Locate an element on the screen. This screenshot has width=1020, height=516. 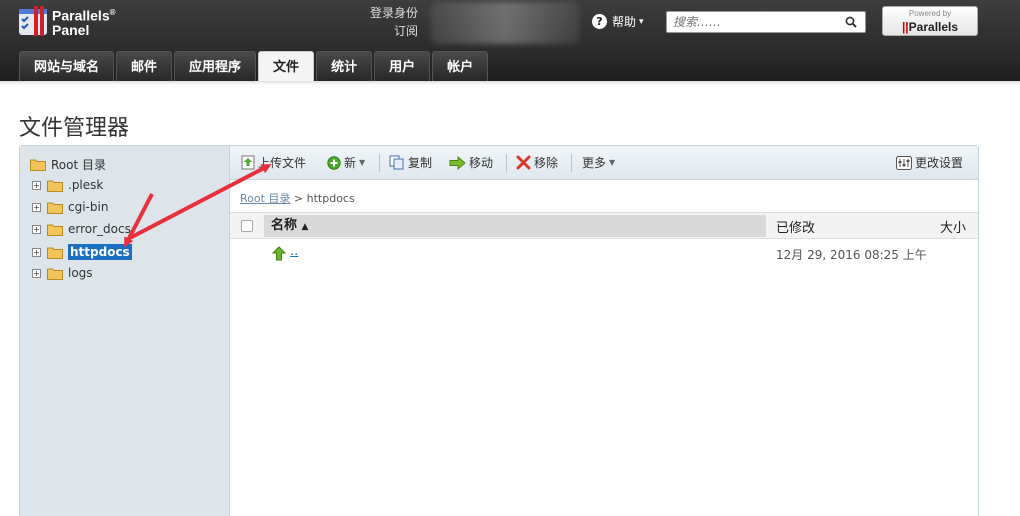
sort-ascending-icon: ▲ is located at coordinates (305, 227).